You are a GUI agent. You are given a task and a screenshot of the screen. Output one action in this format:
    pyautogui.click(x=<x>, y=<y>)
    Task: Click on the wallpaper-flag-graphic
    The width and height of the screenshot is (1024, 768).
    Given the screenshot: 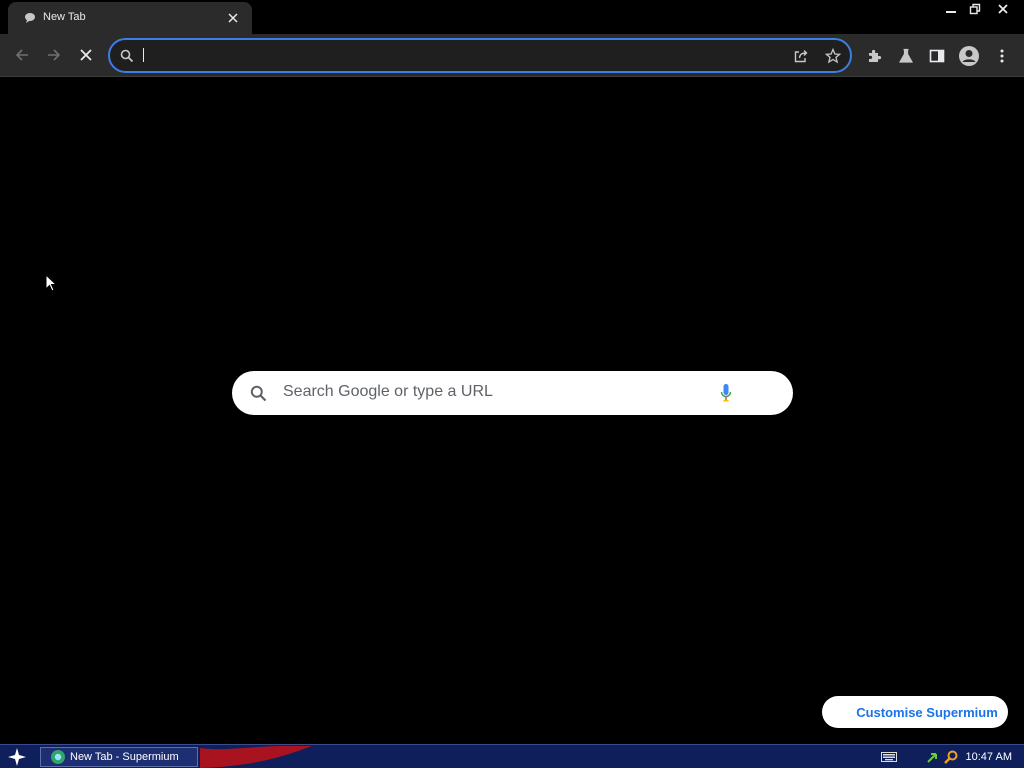 What is the action you would take?
    pyautogui.click(x=256, y=757)
    